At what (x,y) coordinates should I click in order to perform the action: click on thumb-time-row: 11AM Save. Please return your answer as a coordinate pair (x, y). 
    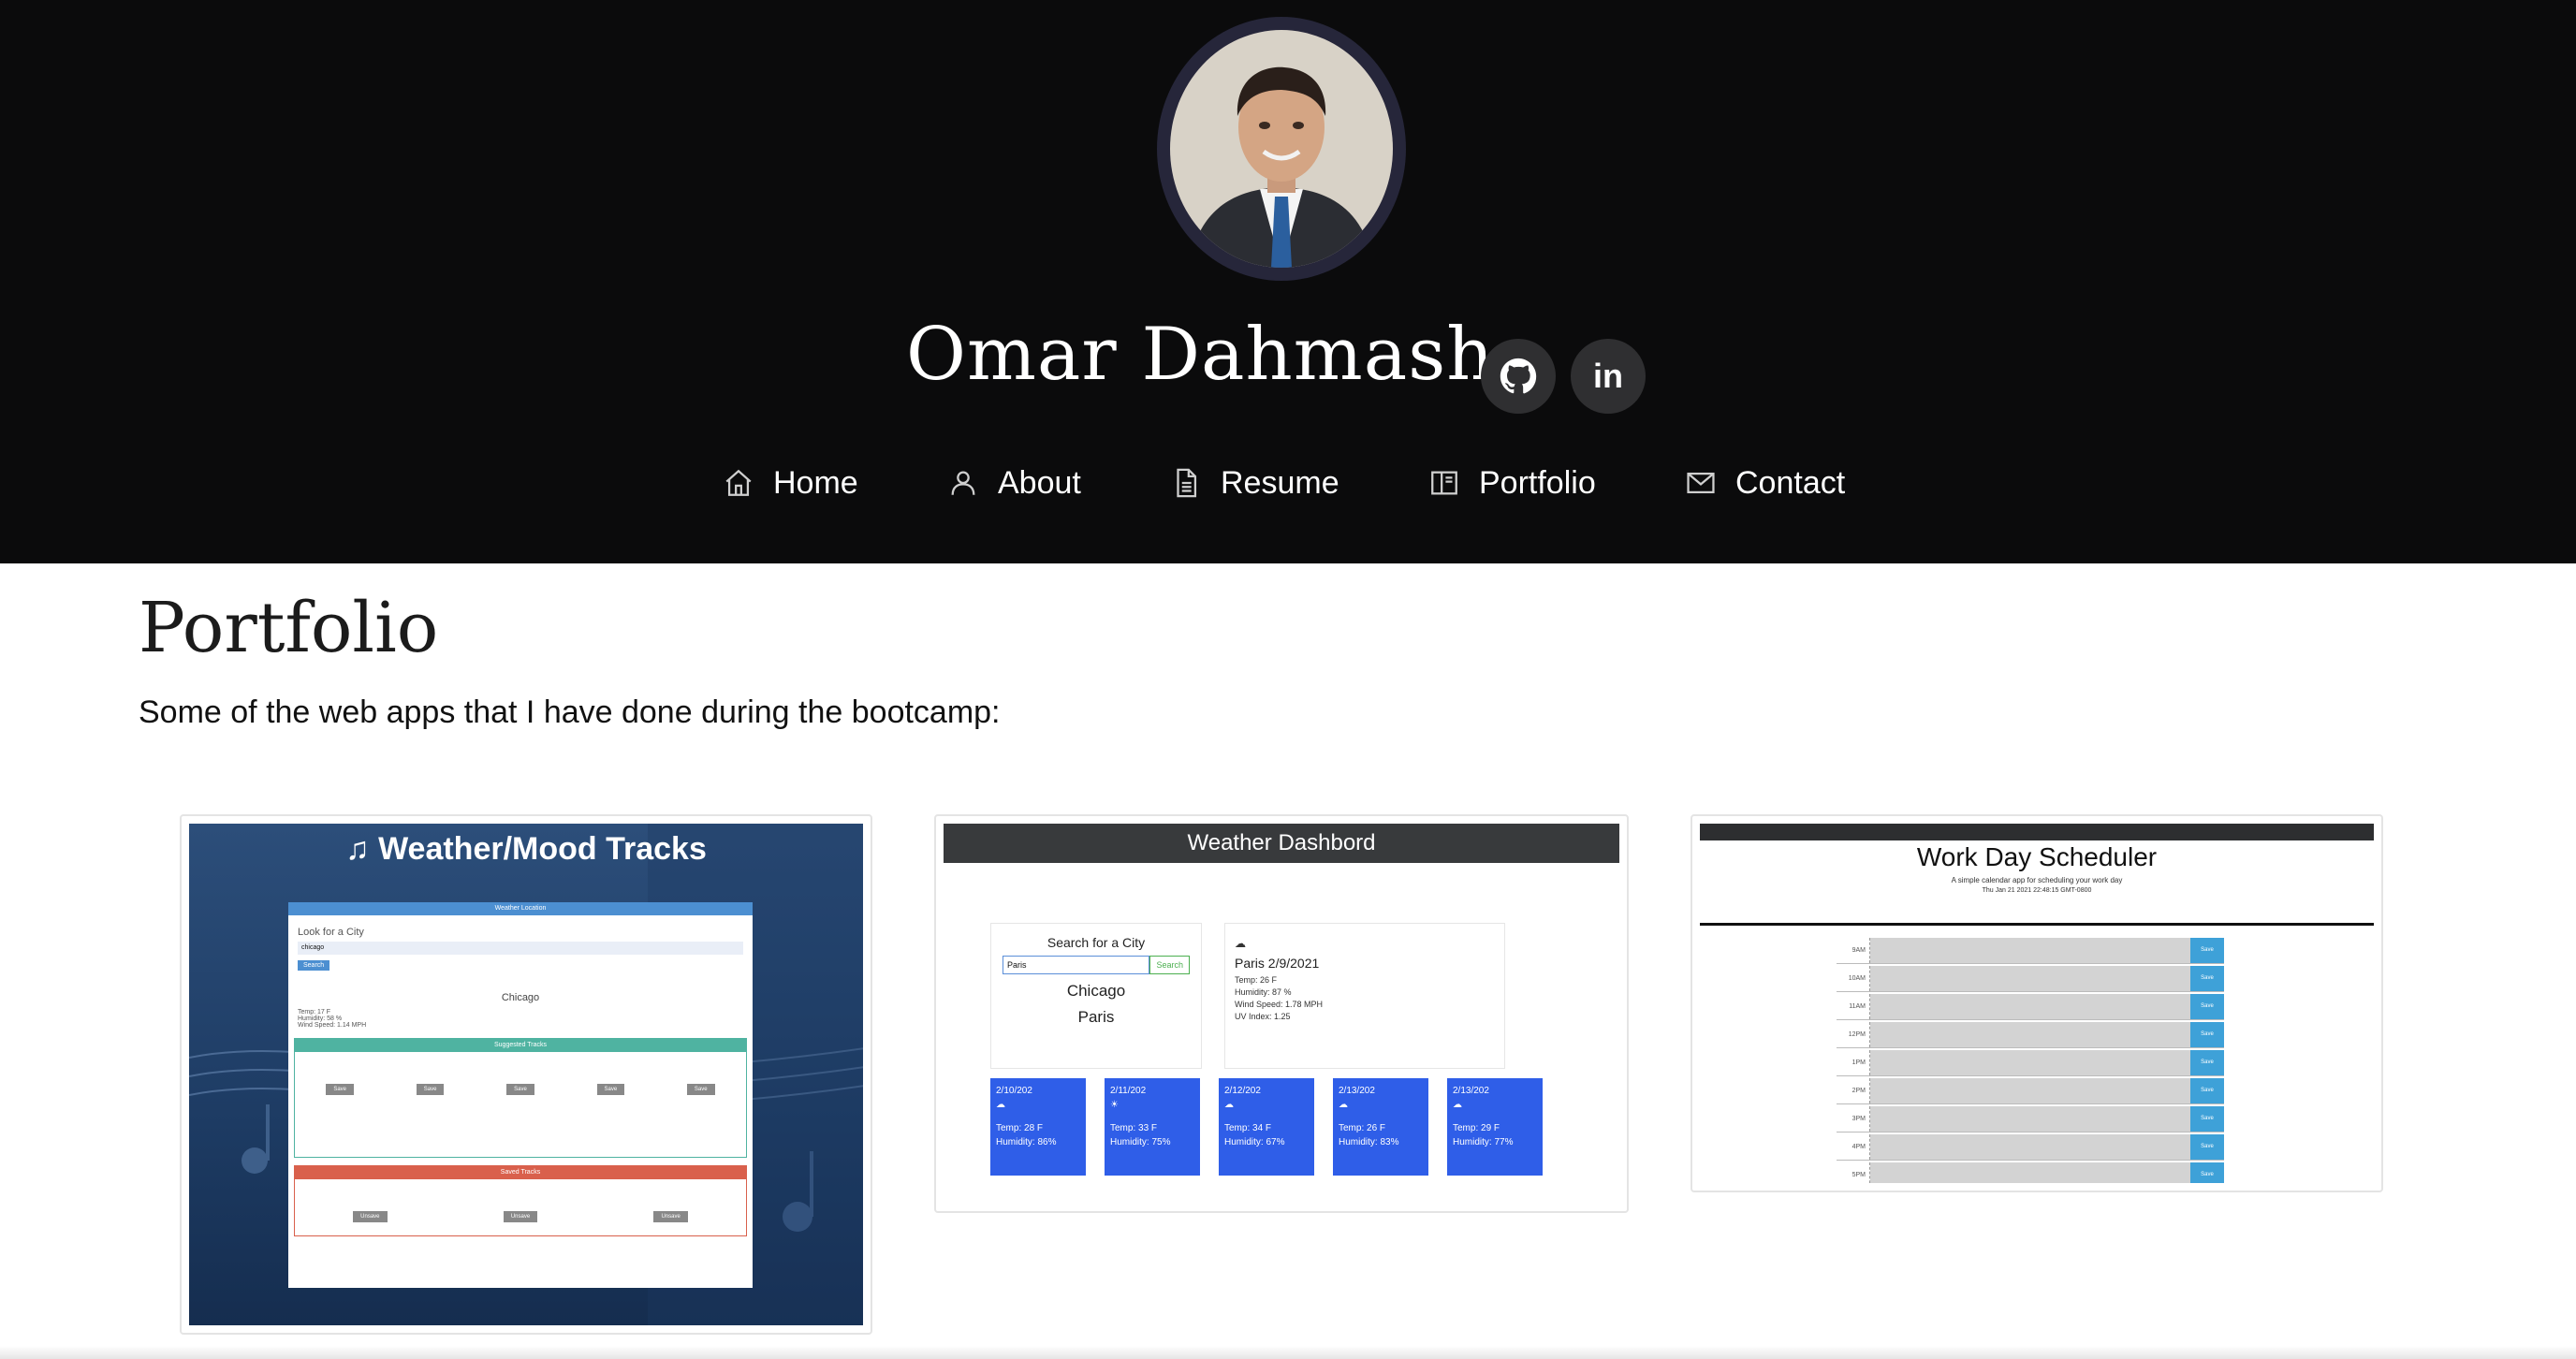
    Looking at the image, I should click on (2030, 1007).